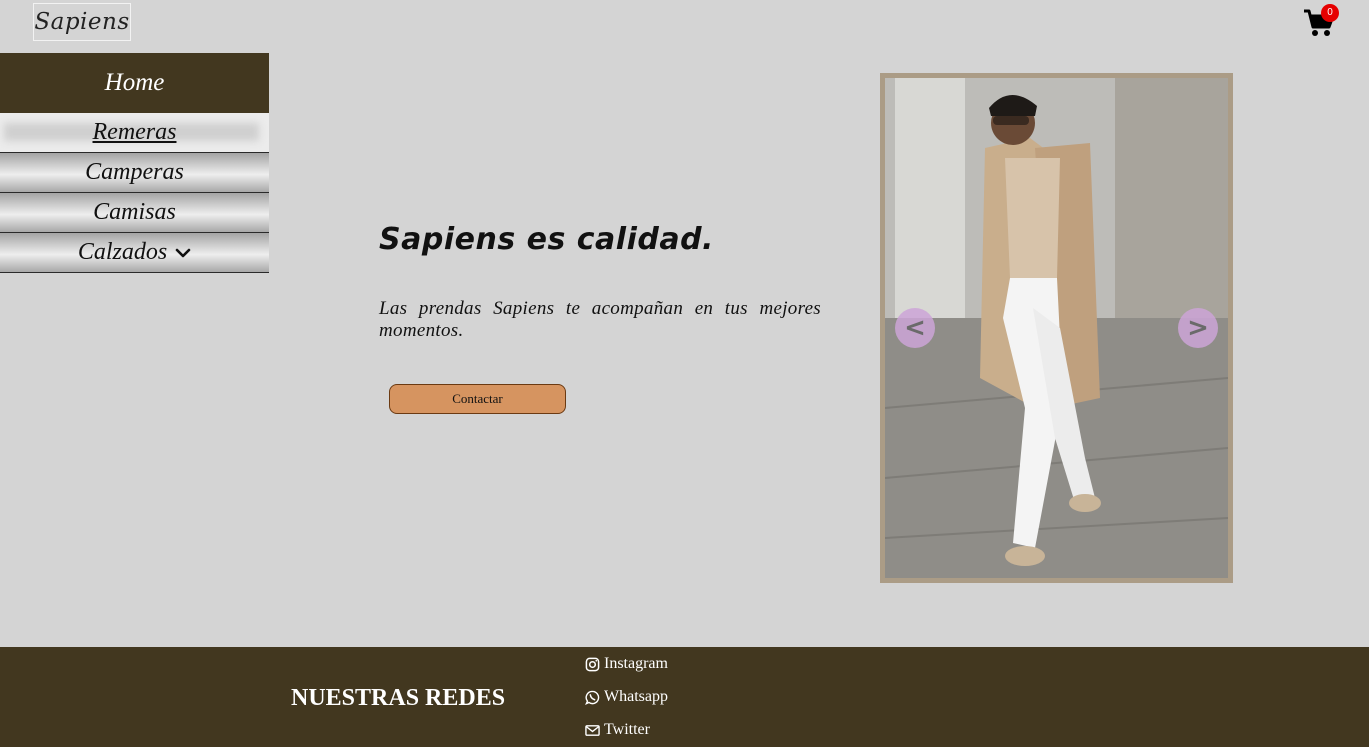  Describe the element at coordinates (592, 730) in the screenshot. I see `envelope-icon` at that location.